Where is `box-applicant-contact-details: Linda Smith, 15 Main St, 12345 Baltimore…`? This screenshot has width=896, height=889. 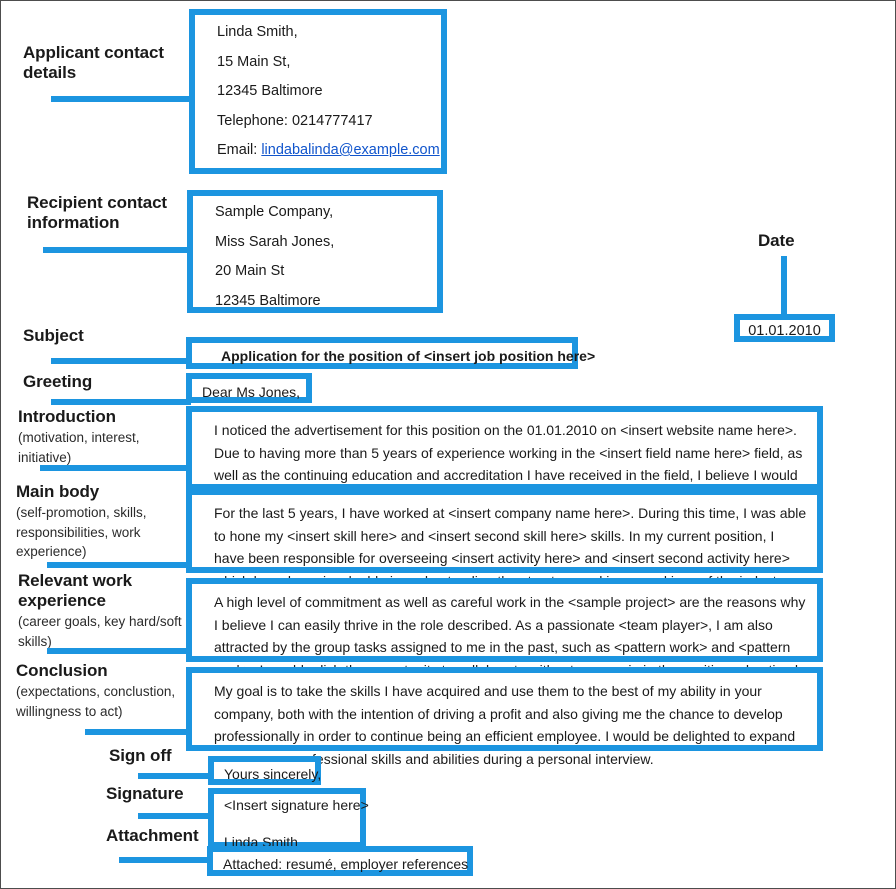
box-applicant-contact-details: Linda Smith, 15 Main St, 12345 Baltimore… is located at coordinates (318, 91).